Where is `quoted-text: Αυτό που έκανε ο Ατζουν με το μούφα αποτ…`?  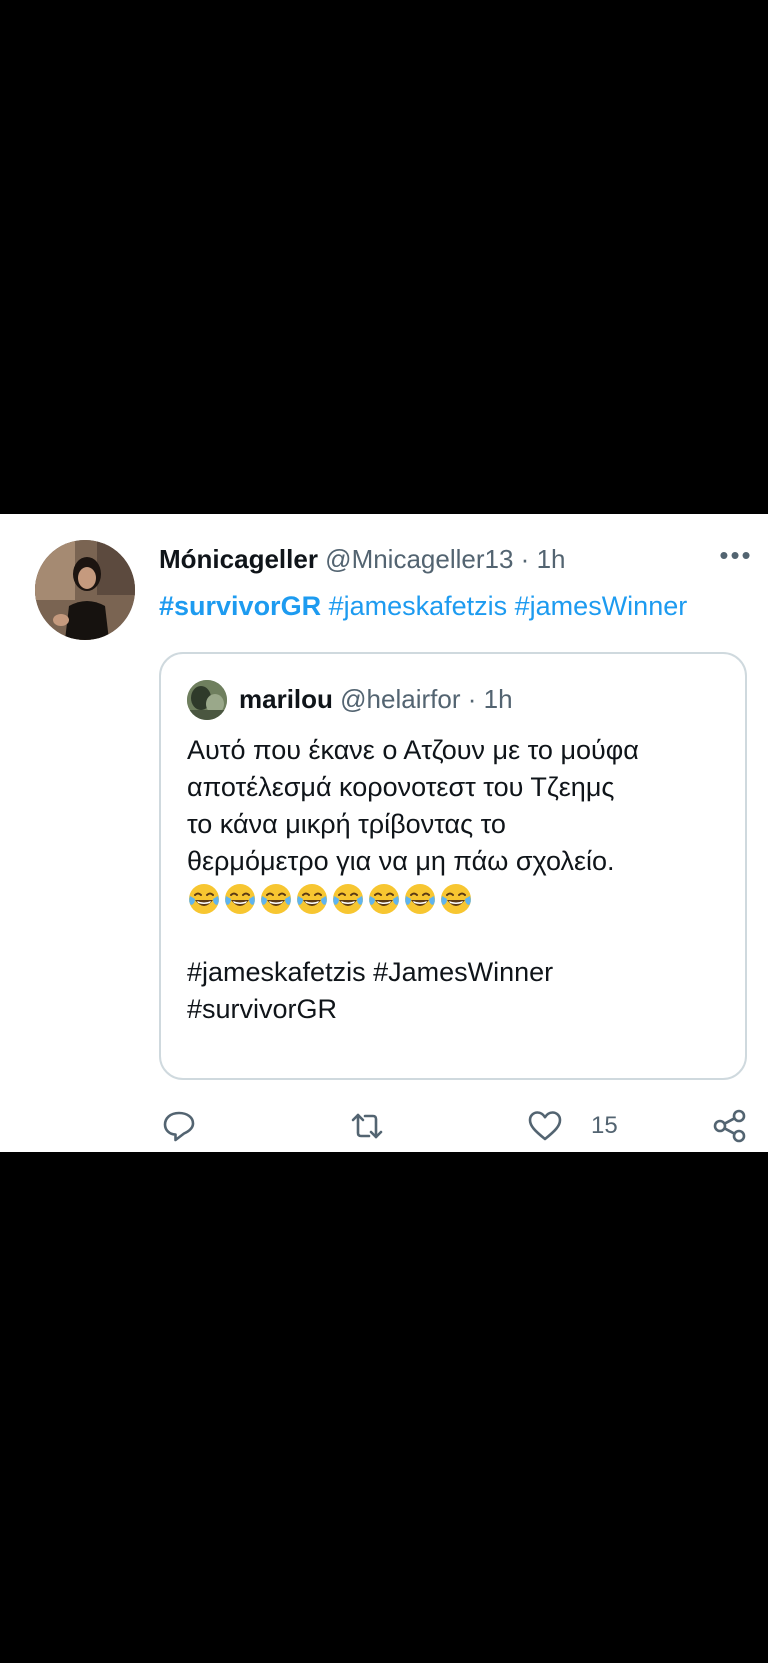 quoted-text: Αυτό που έκανε ο Ατζουν με το μούφα αποτ… is located at coordinates (459, 880).